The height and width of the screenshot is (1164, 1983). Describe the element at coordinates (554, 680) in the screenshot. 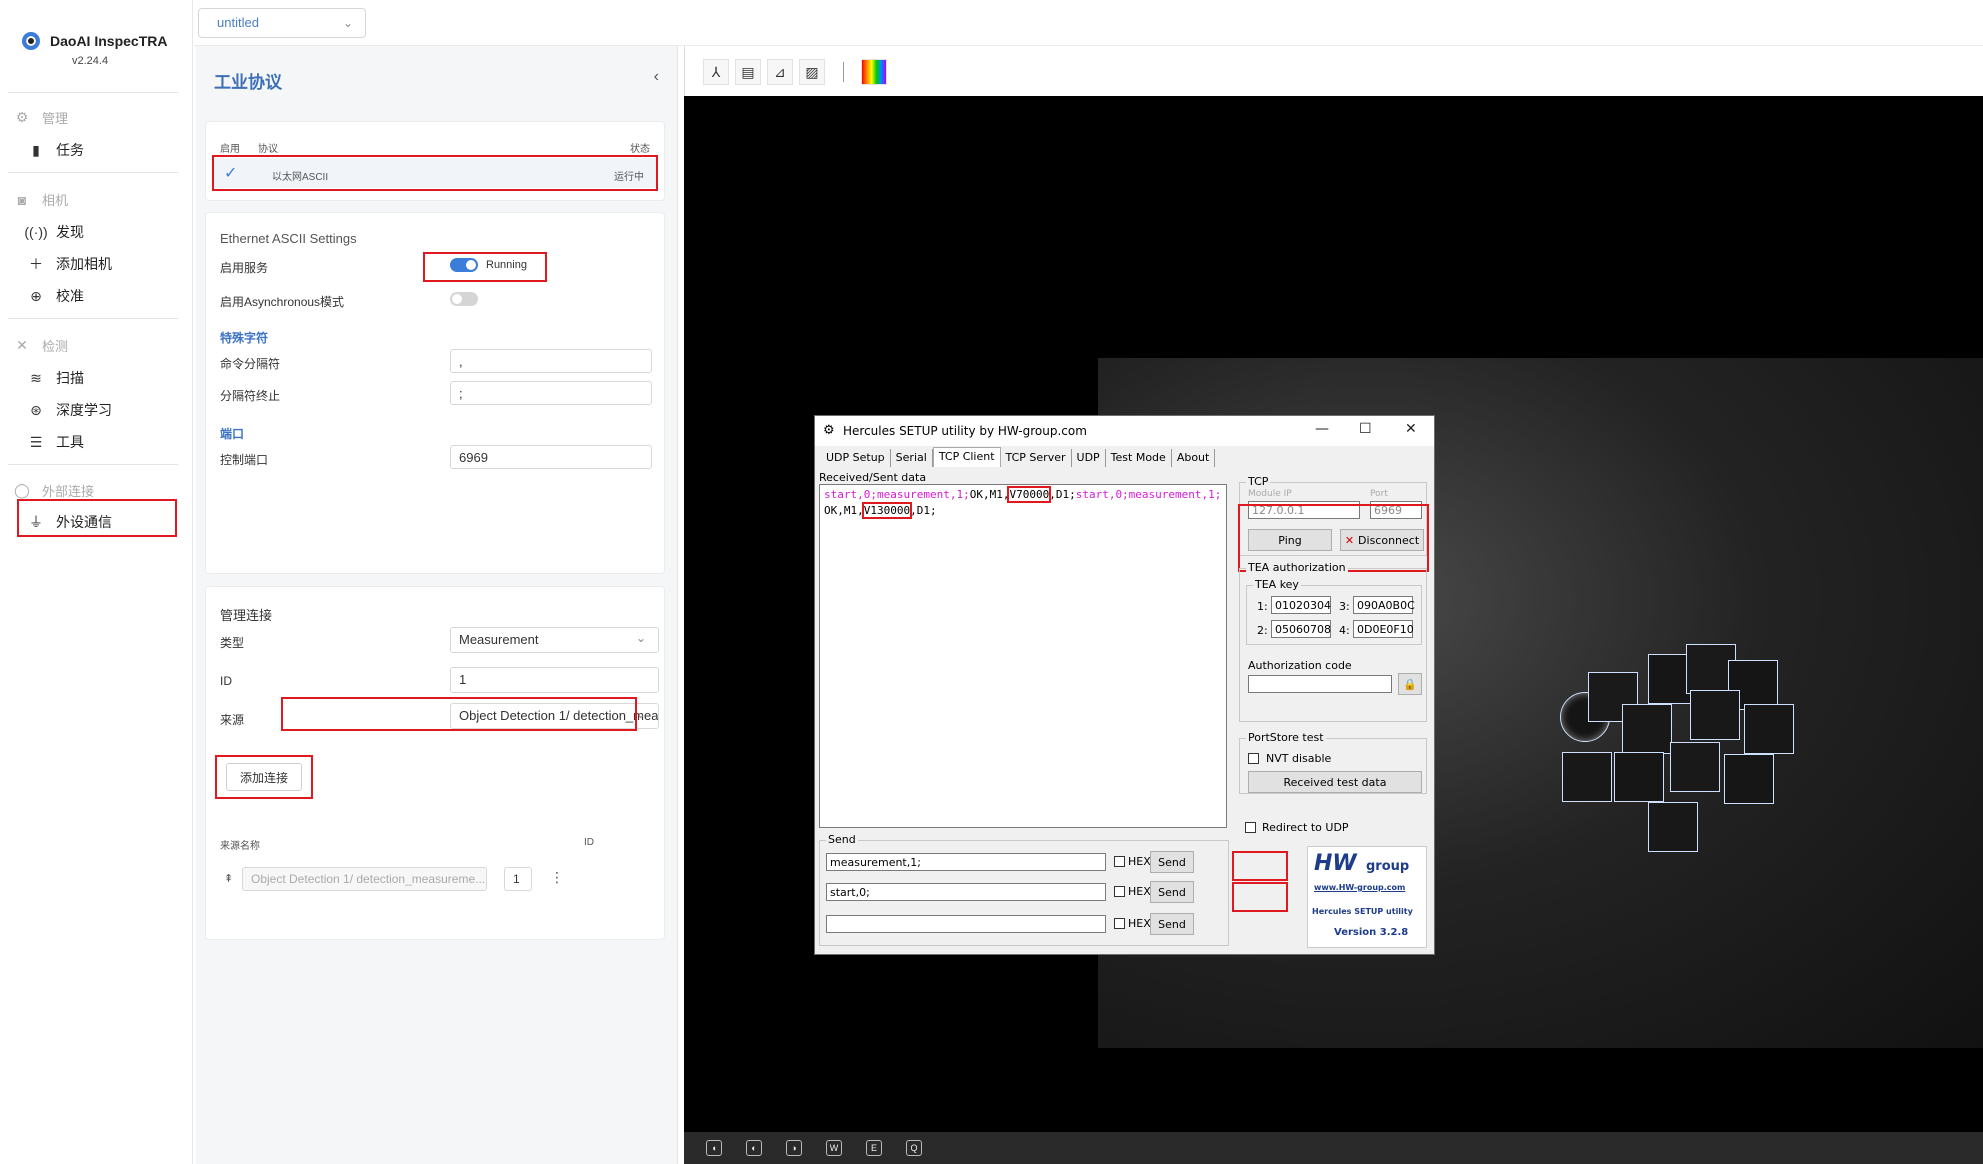

I see `id-input: 1` at that location.